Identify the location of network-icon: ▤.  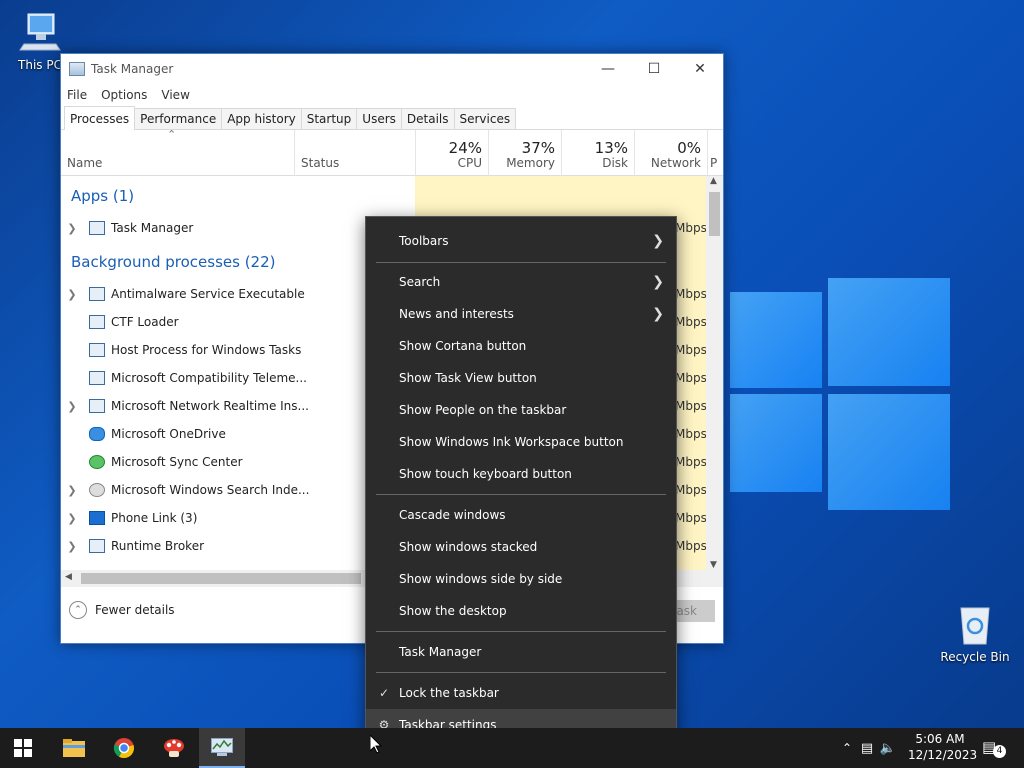
(867, 748).